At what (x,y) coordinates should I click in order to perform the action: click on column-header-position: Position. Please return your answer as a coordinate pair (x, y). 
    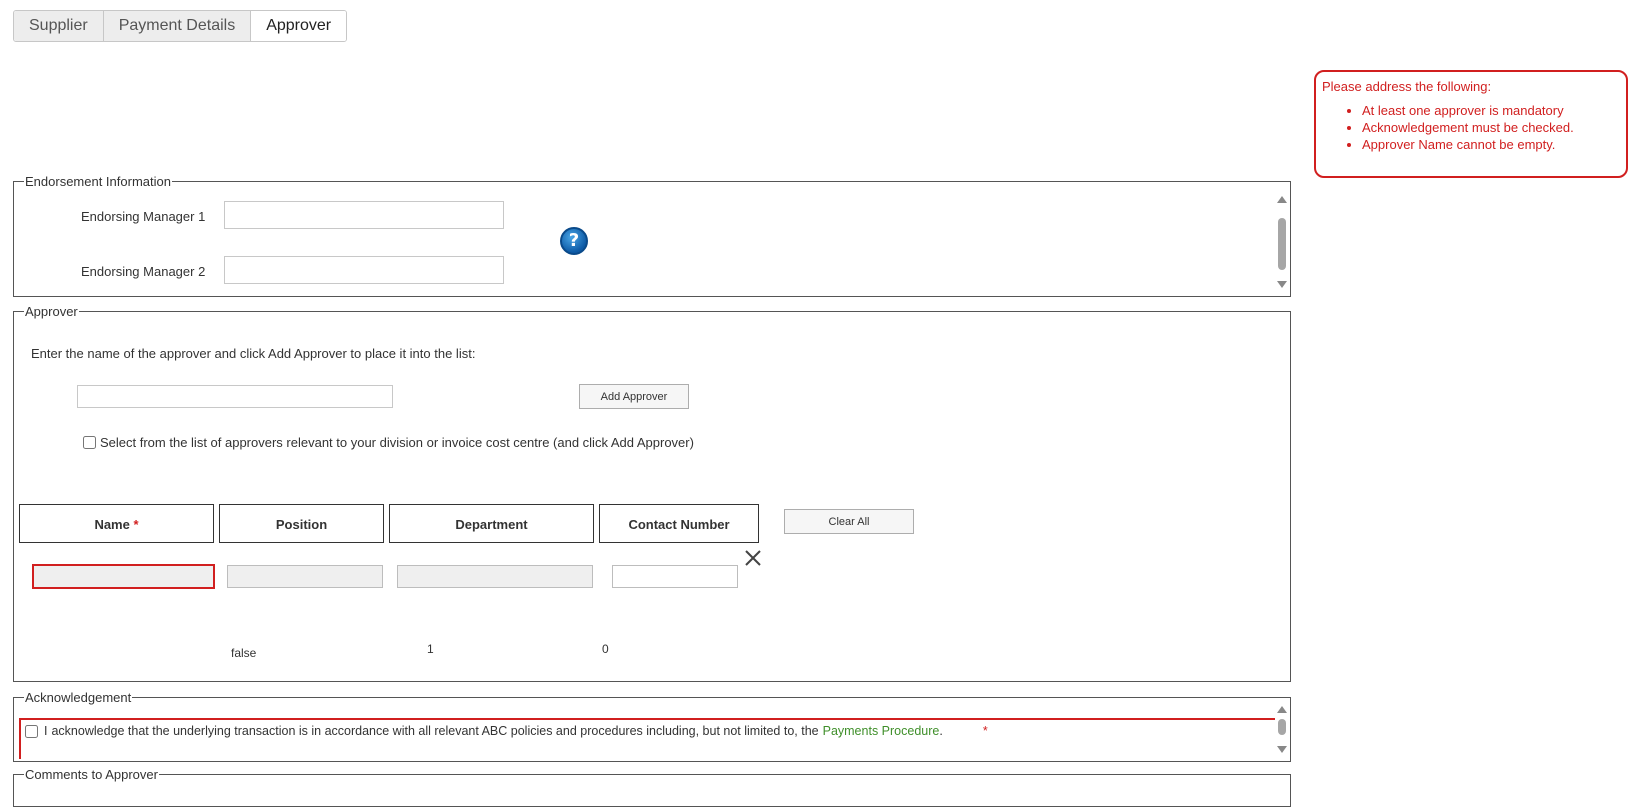
    Looking at the image, I should click on (301, 523).